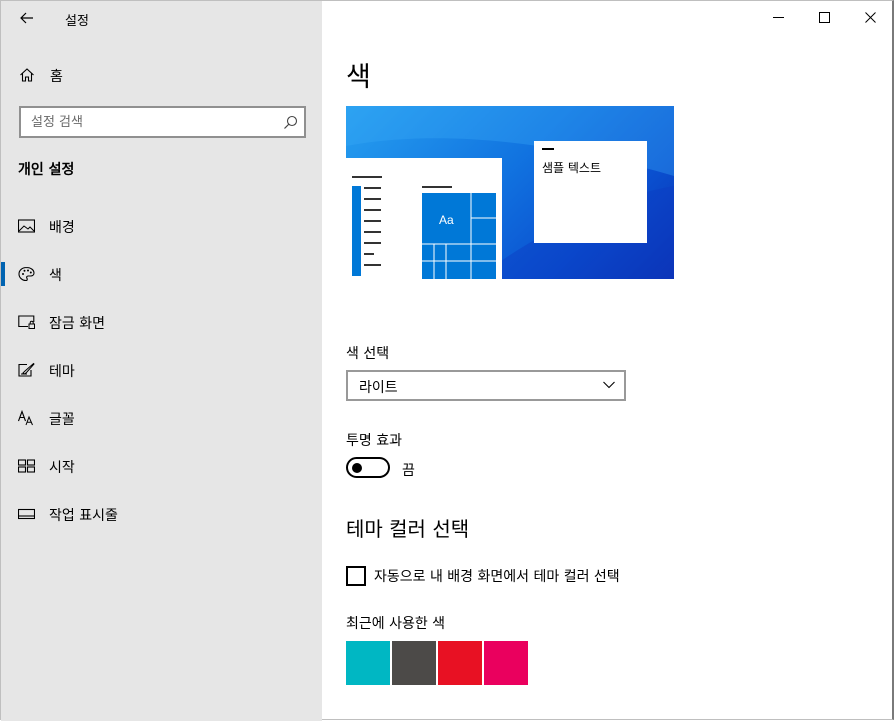  What do you see at coordinates (161, 418) in the screenshot?
I see `sidebar-item-fonts: 글꼴` at bounding box center [161, 418].